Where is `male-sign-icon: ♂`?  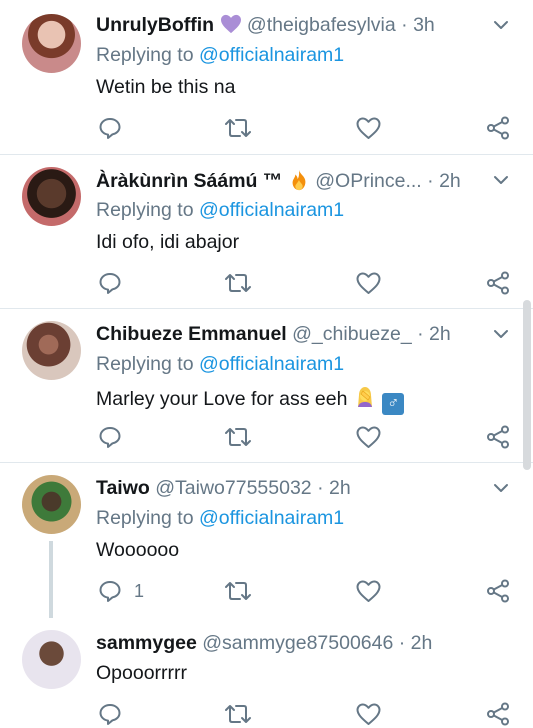 male-sign-icon: ♂ is located at coordinates (393, 404).